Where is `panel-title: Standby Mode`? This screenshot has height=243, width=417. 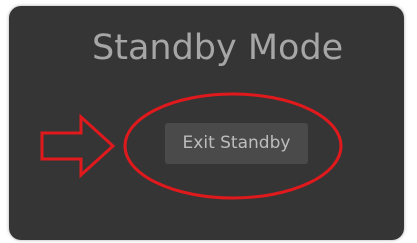 panel-title: Standby Mode is located at coordinates (218, 48).